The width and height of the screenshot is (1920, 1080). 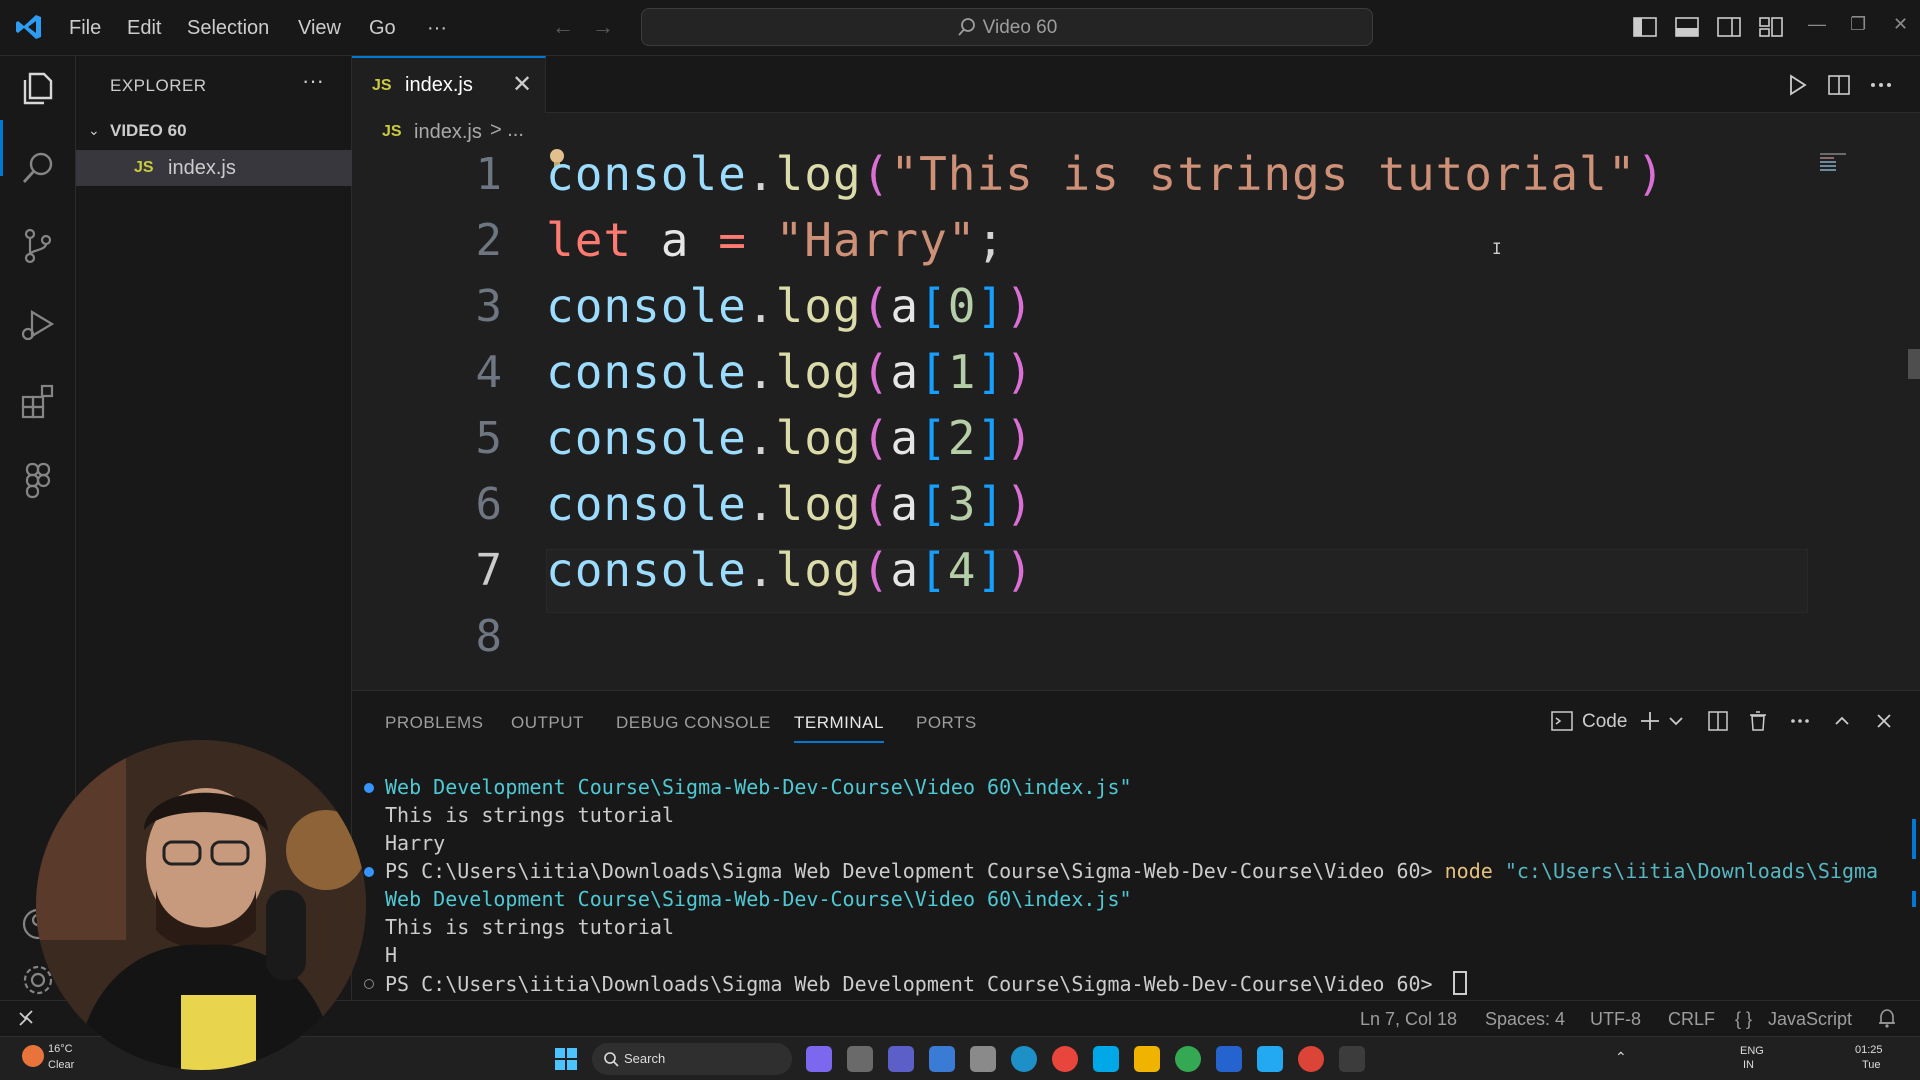 What do you see at coordinates (1752, 1051) in the screenshot?
I see `language-indicator-top: ENG` at bounding box center [1752, 1051].